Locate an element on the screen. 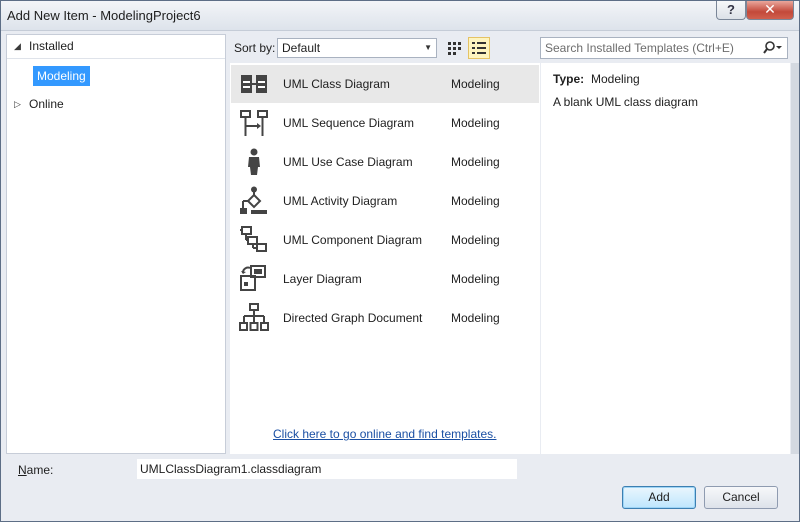 This screenshot has height=522, width=800. sort-by-dropdown: Default ▼ is located at coordinates (357, 48).